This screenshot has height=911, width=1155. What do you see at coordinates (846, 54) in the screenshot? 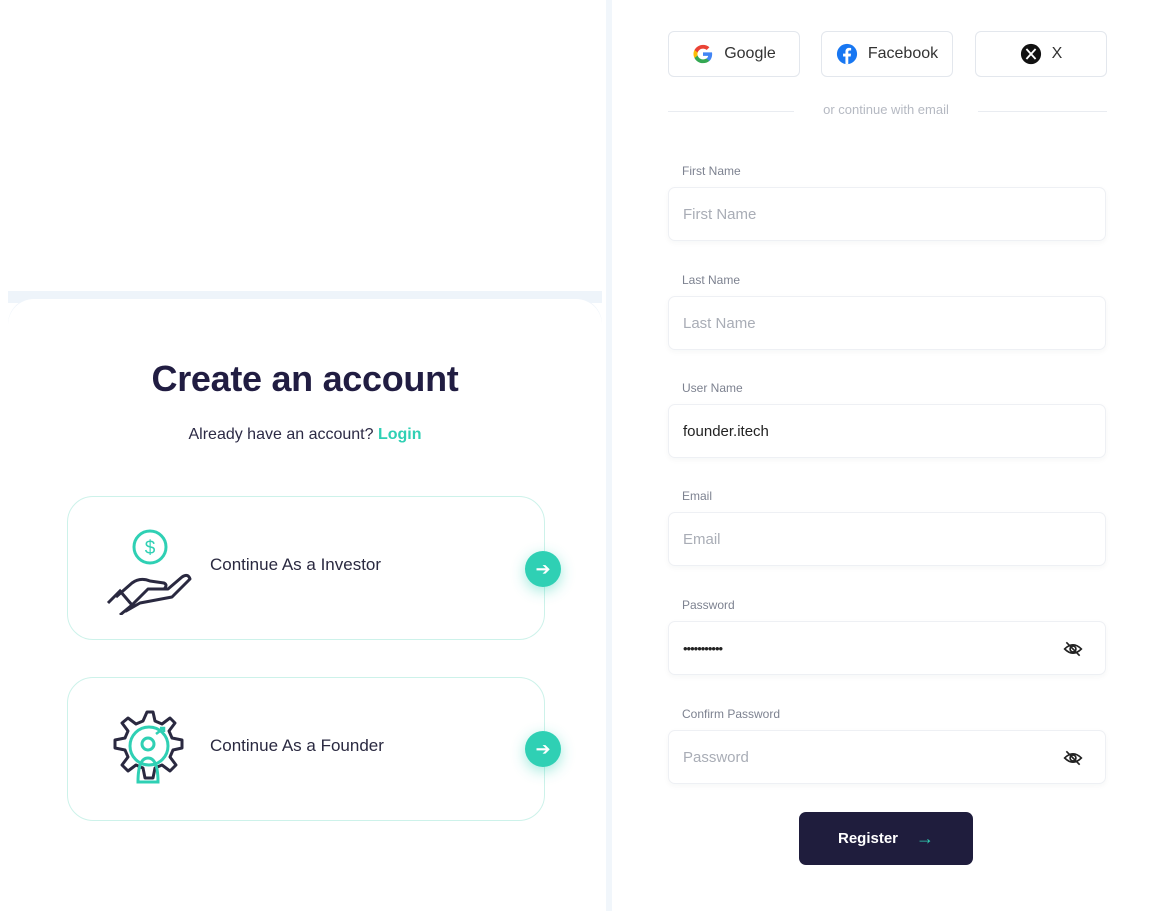
I see `facebook-icon` at bounding box center [846, 54].